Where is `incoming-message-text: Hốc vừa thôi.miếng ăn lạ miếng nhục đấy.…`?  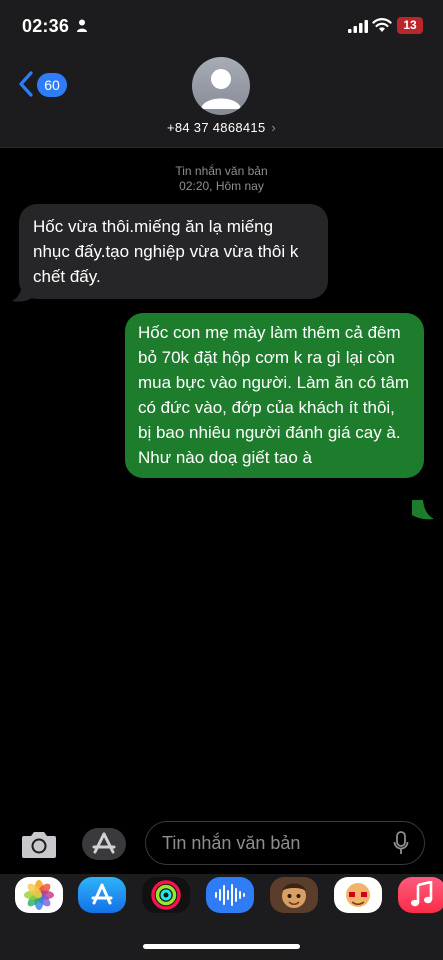 incoming-message-text: Hốc vừa thôi.miếng ăn lạ miếng nhục đấy.… is located at coordinates (166, 251).